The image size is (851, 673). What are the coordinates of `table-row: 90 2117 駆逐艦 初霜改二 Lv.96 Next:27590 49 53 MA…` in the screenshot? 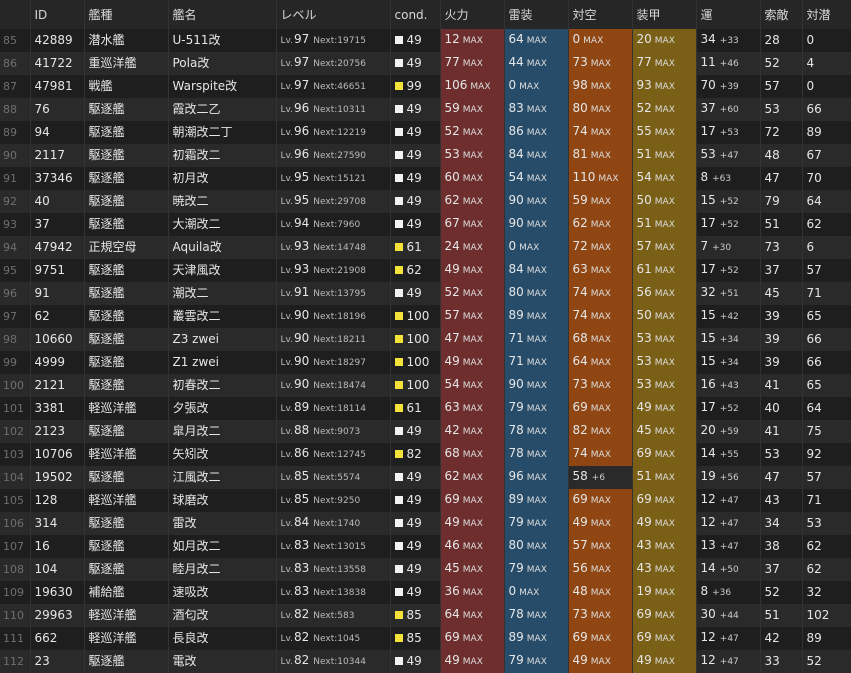 It's located at (425, 155).